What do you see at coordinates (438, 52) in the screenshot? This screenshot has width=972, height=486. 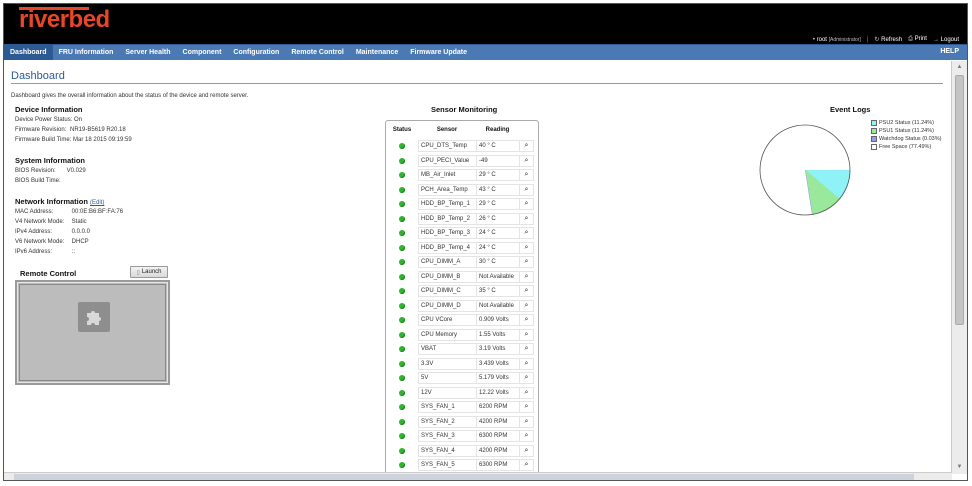 I see `nav-item-firmware-update: Firmware Update` at bounding box center [438, 52].